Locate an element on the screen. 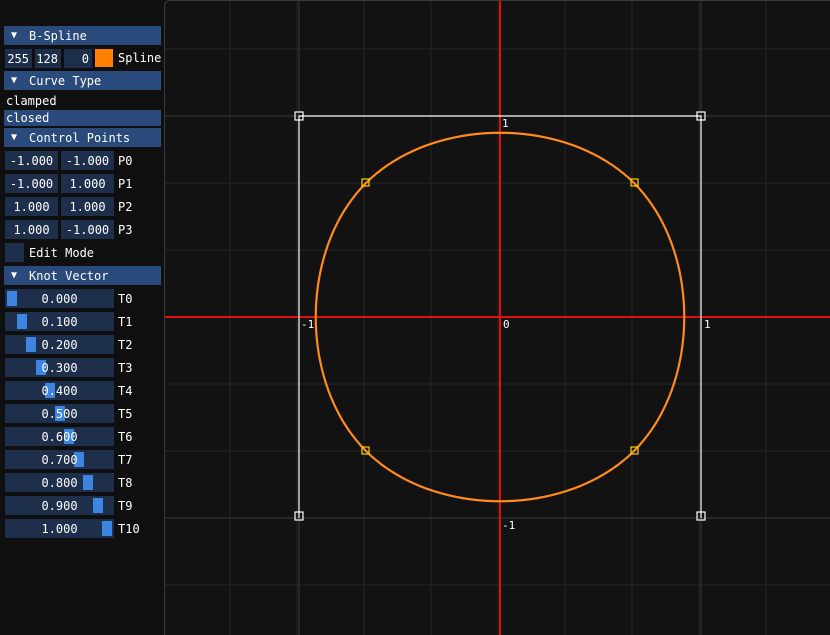  p0-x-field: -1.000 is located at coordinates (31, 160).